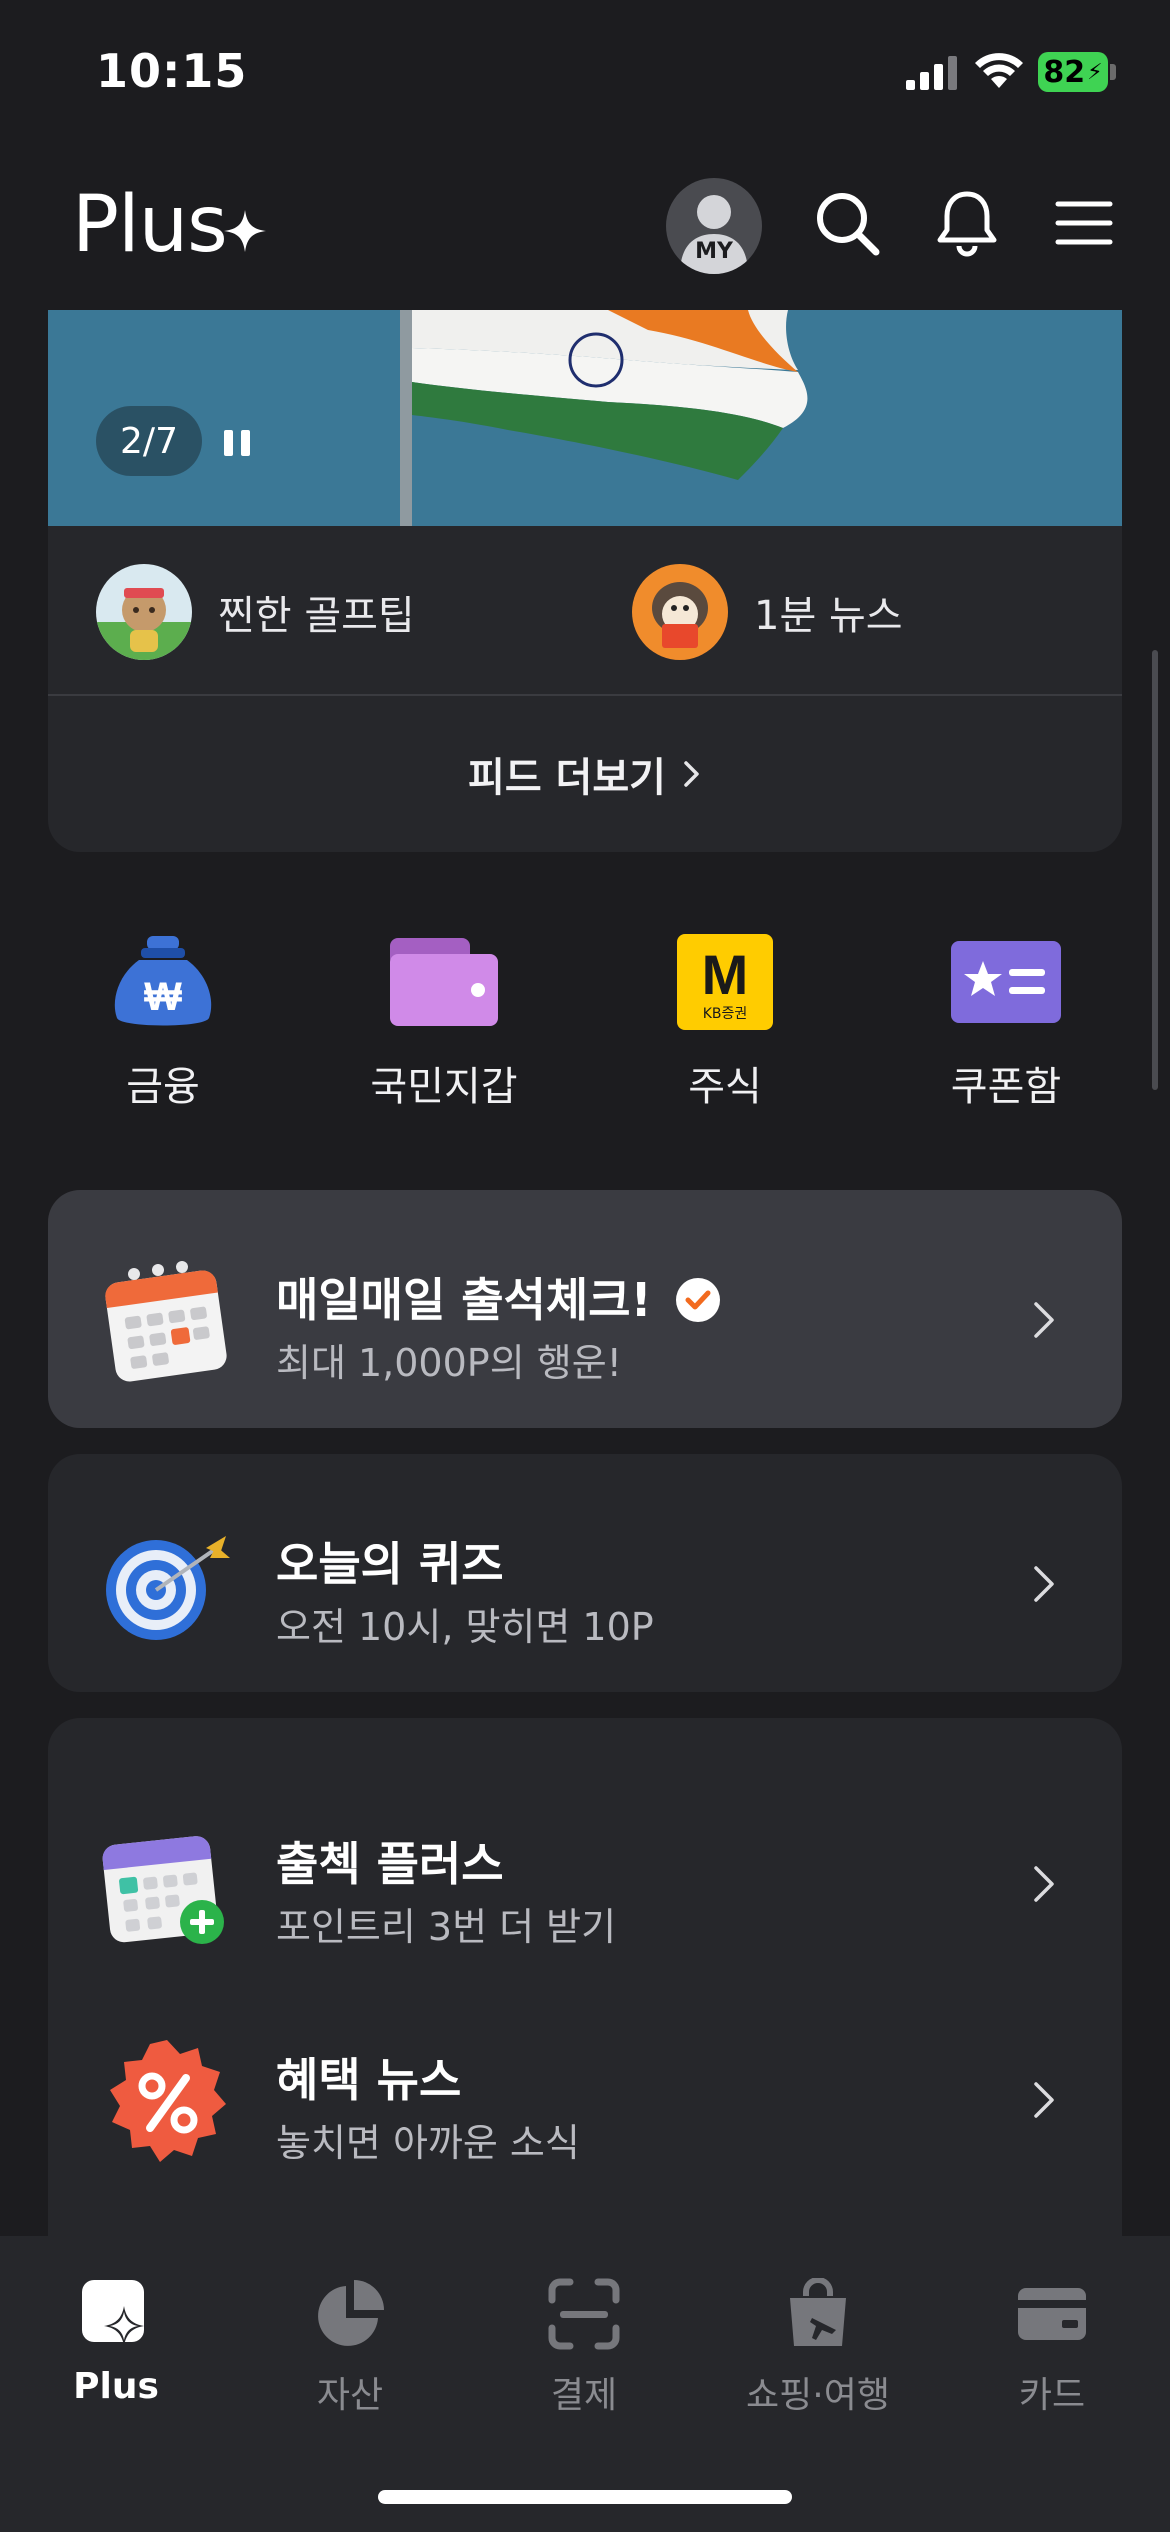 The width and height of the screenshot is (1170, 2532). I want to click on feed-more-label: 피드 더보기, so click(567, 778).